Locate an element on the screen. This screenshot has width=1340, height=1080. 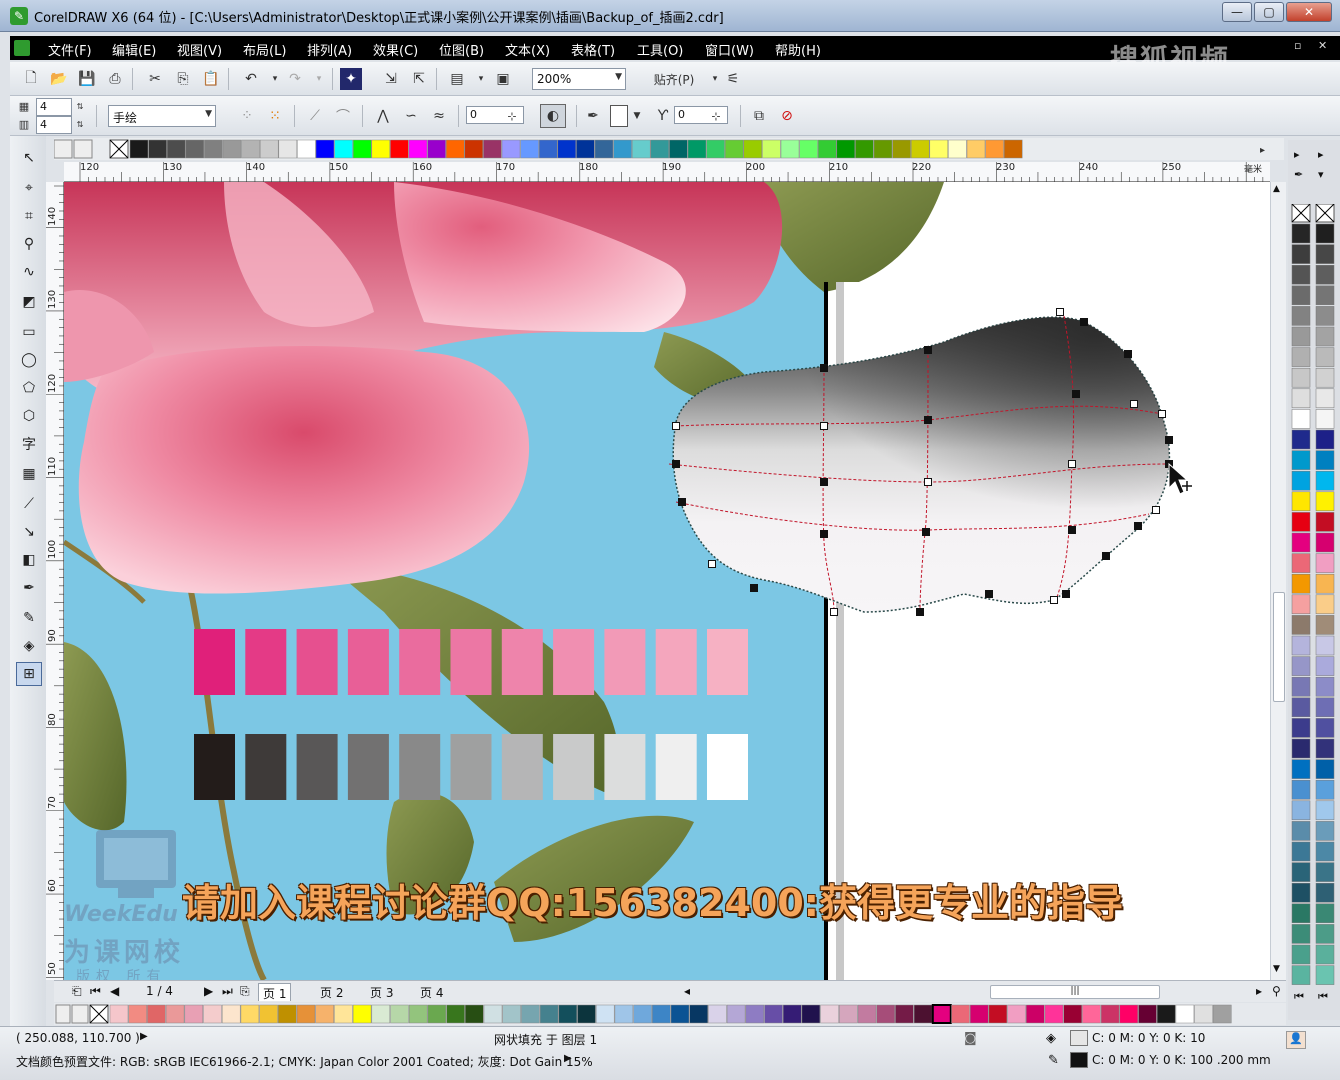
menu-text: 文本(X) is located at coordinates (527, 49).